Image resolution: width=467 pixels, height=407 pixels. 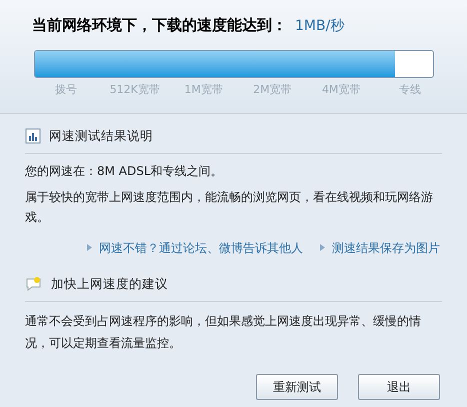 What do you see at coordinates (223, 332) in the screenshot?
I see `advice-text: 通常不会受到占网速程序的影响，但如果感觉上网速度出现异常、缓慢的情况，可以定期查看流量监控。` at bounding box center [223, 332].